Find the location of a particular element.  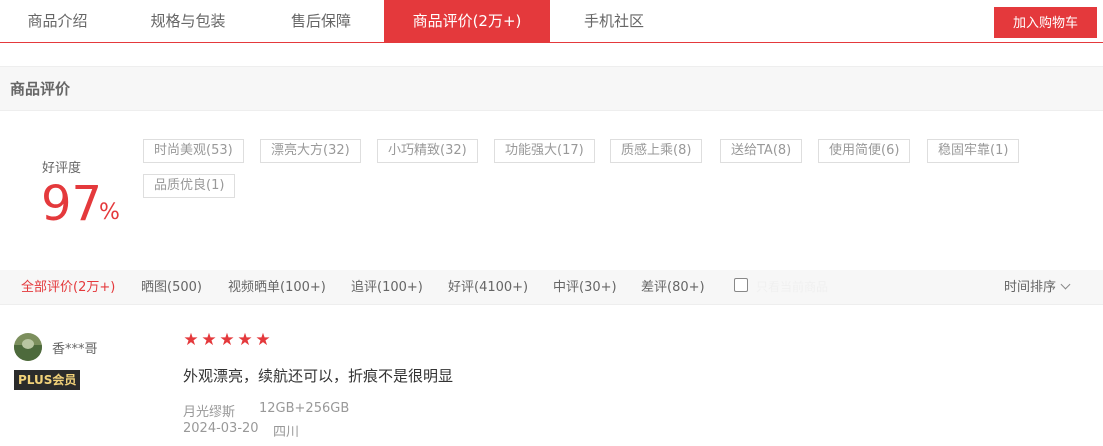

tab-reviews: 商品评价(2万+) is located at coordinates (467, 21).